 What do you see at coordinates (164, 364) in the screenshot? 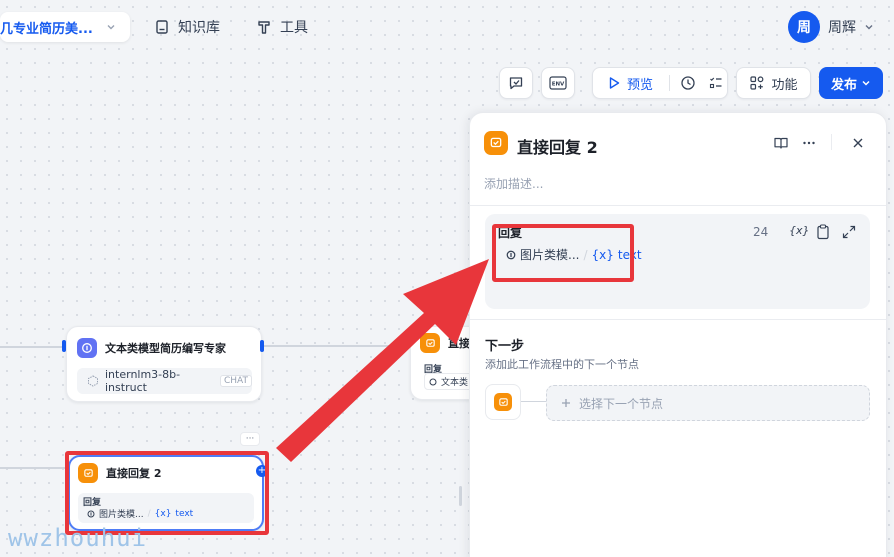
I see `llm-node: 文本类模型简历编写专家 internlm3-8b-instruct CHAT` at bounding box center [164, 364].